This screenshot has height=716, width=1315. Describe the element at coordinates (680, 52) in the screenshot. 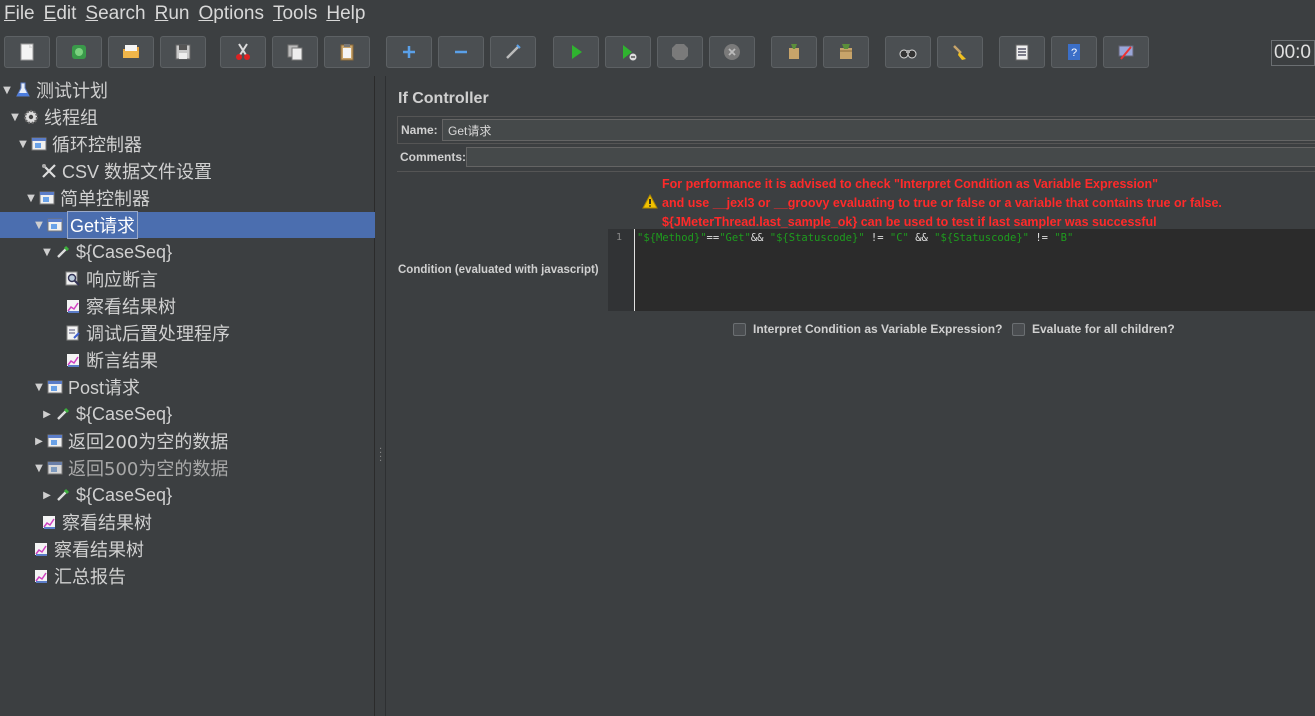

I see `stop-button` at that location.